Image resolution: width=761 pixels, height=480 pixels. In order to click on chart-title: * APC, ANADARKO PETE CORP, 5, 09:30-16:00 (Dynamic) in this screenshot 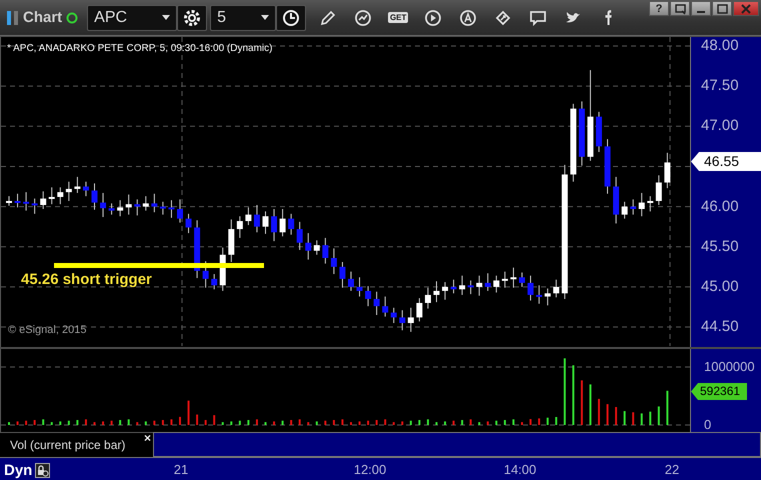, I will do `click(139, 48)`.